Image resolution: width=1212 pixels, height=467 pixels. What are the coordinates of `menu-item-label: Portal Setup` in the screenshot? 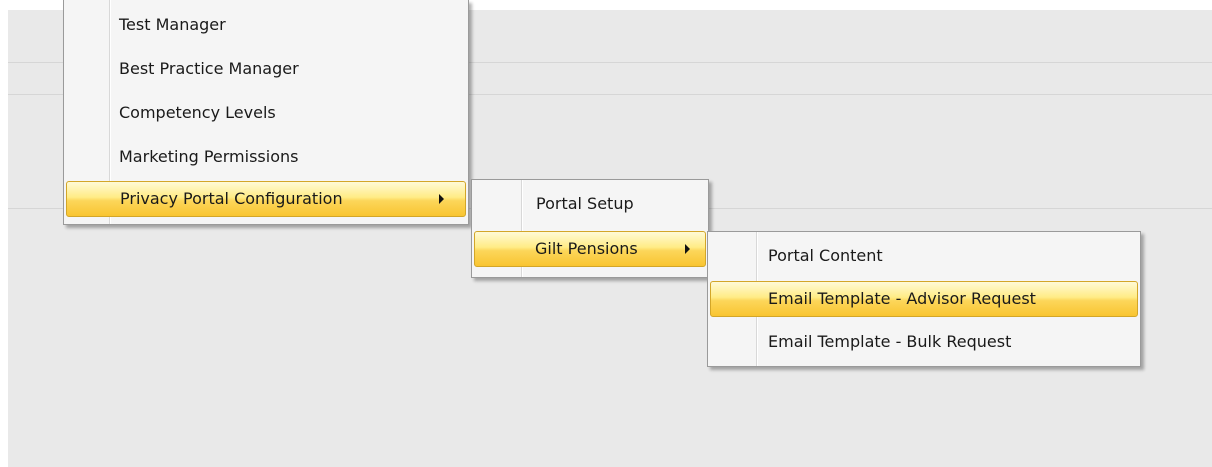 It's located at (585, 203).